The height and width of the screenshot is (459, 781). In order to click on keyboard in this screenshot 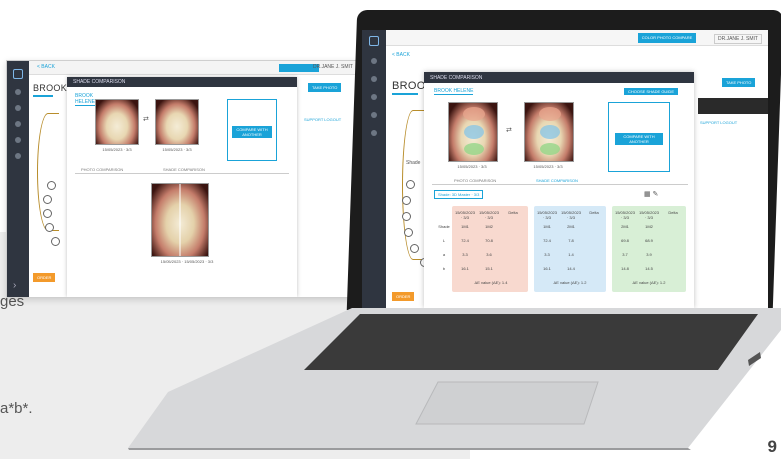, I will do `click(531, 342)`.